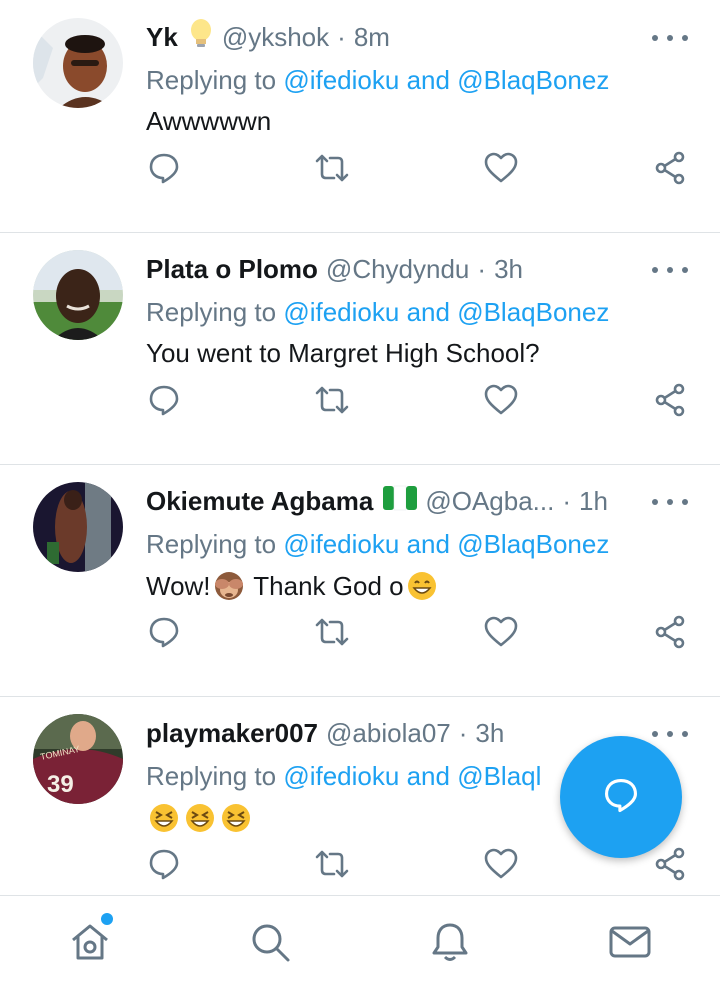 This screenshot has height=988, width=720. I want to click on jersey-number: 39, so click(60, 784).